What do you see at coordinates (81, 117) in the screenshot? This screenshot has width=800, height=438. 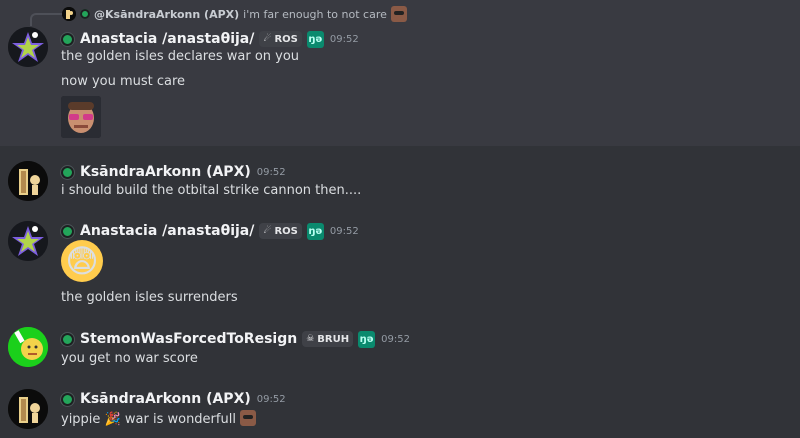 I see `meme-image` at bounding box center [81, 117].